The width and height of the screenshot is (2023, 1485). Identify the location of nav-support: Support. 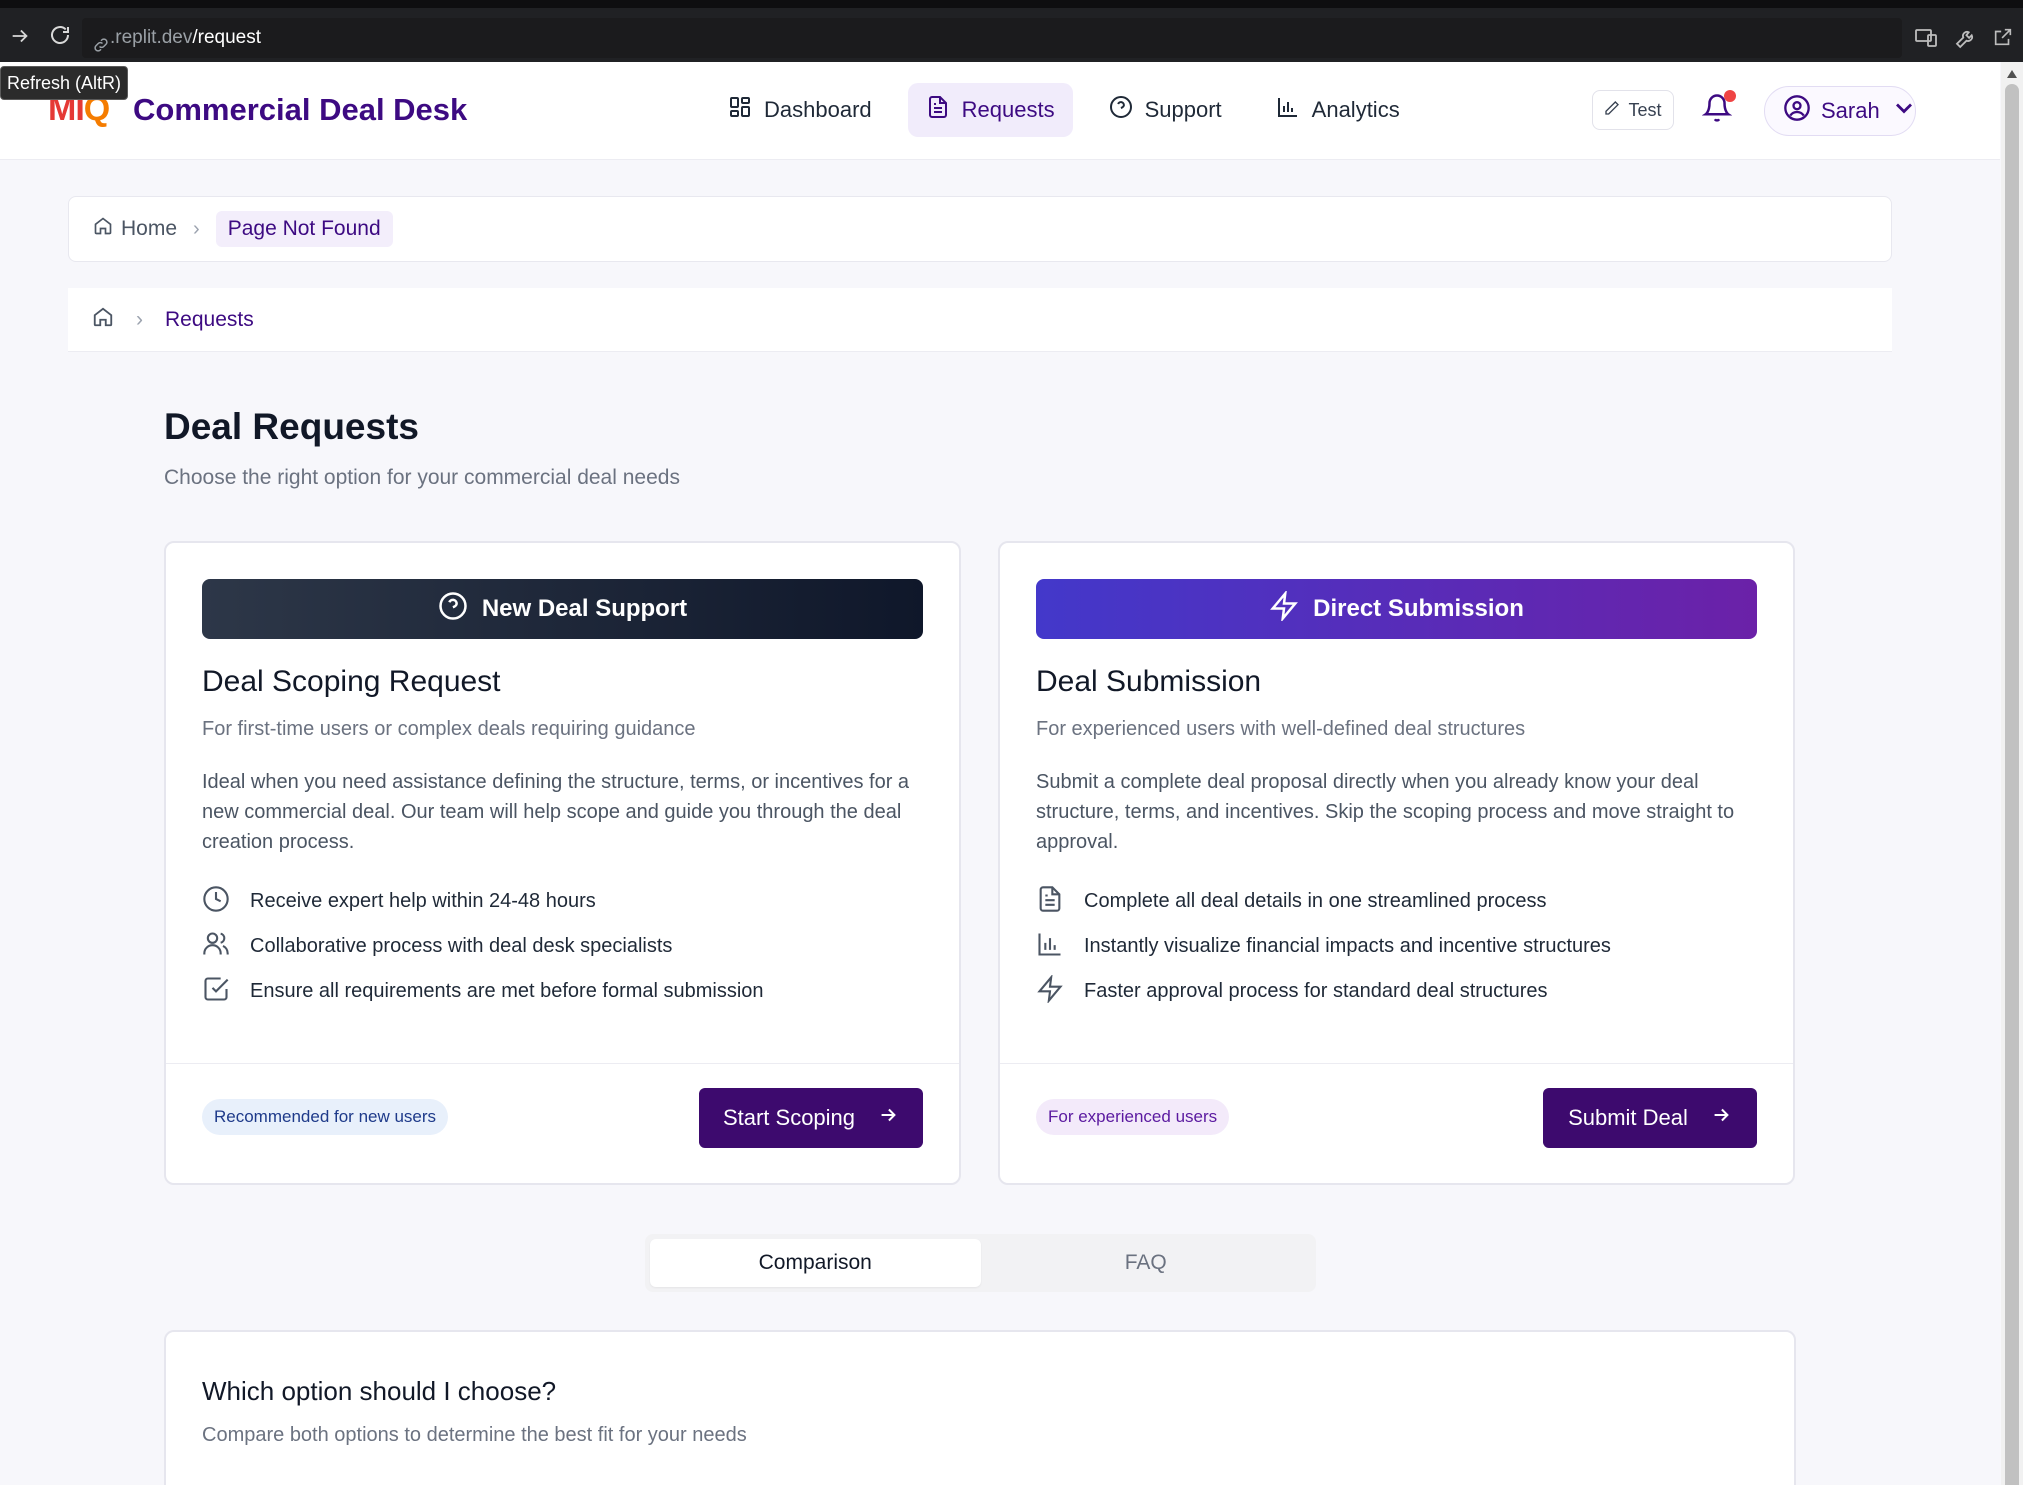
(1165, 110).